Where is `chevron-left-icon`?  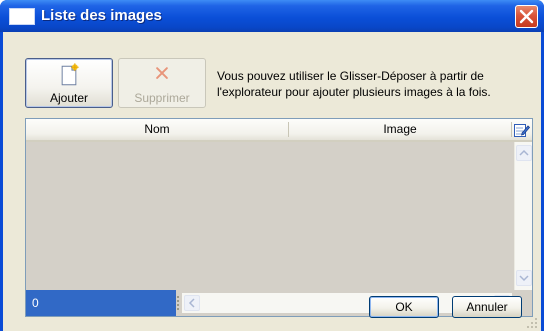 chevron-left-icon is located at coordinates (191, 303).